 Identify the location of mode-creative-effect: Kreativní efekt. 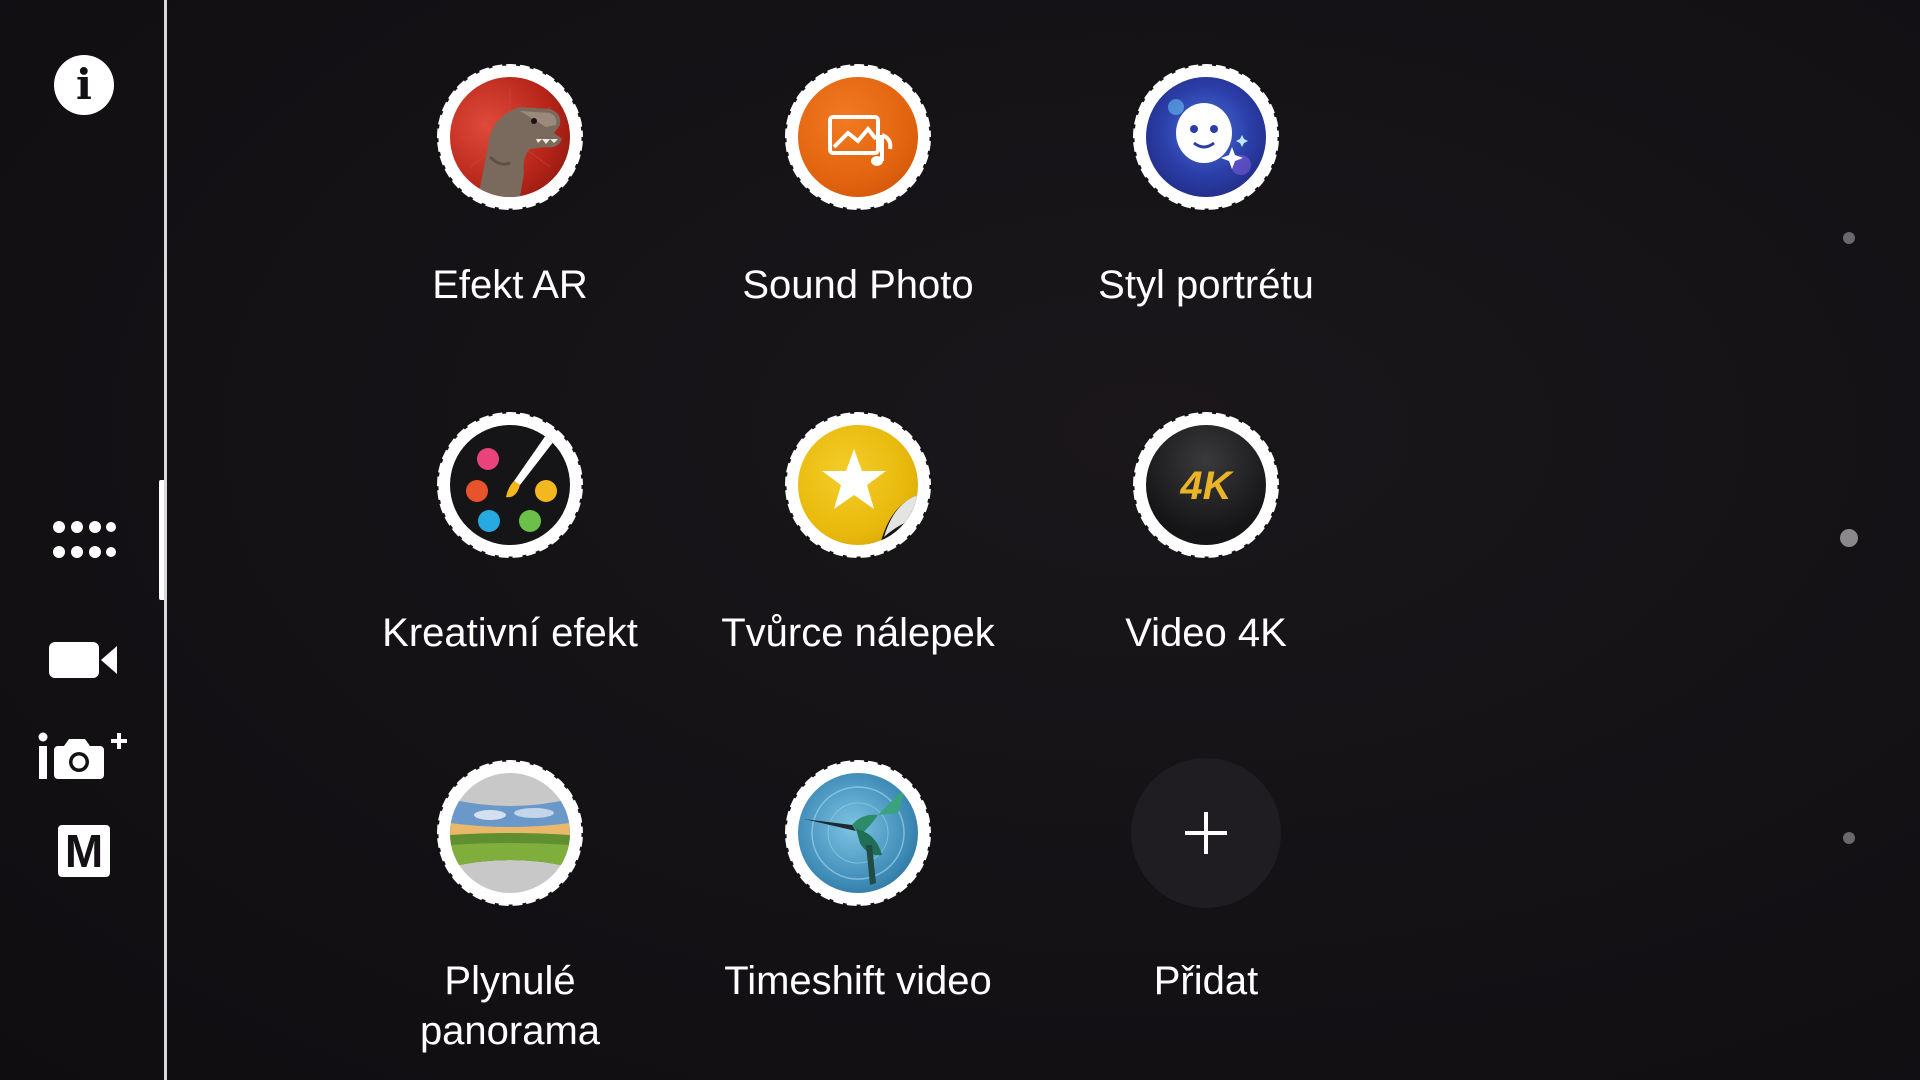
(510, 534).